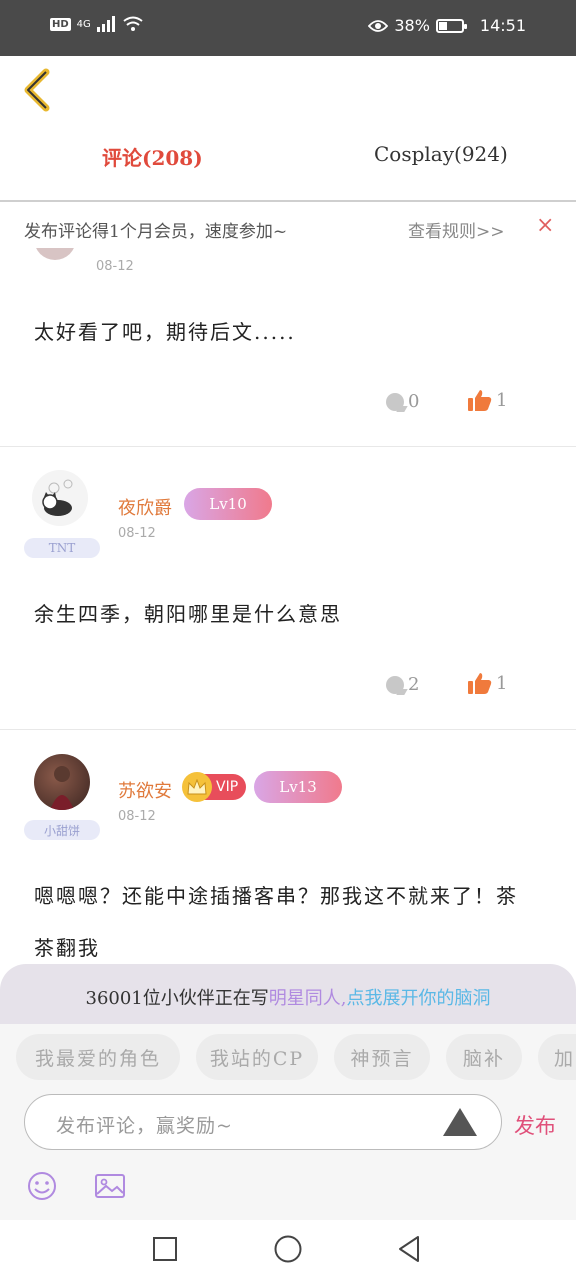 This screenshot has height=1280, width=576. I want to click on reply-count: 0, so click(402, 401).